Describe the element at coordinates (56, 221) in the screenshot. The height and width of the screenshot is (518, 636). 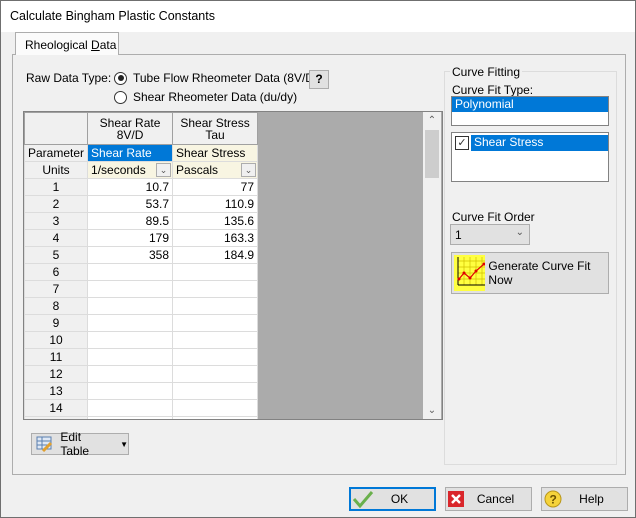
I see `row-header: 3` at that location.